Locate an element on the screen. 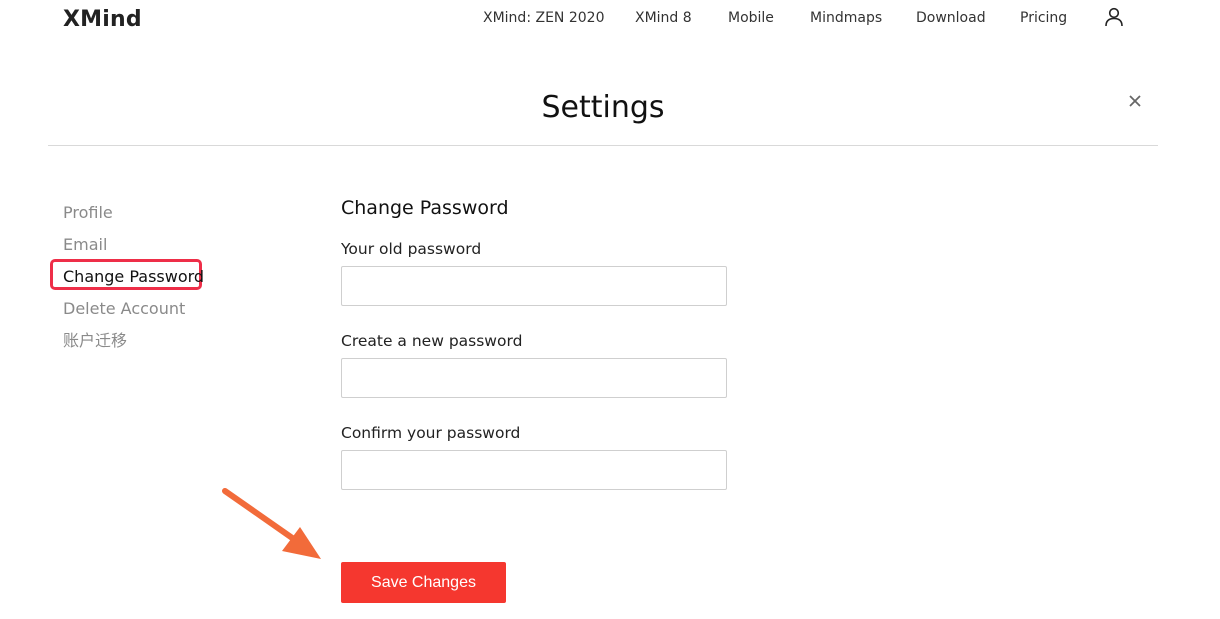 The width and height of the screenshot is (1220, 619). sidebar-item-account-migration: 账户迁移 is located at coordinates (95, 341).